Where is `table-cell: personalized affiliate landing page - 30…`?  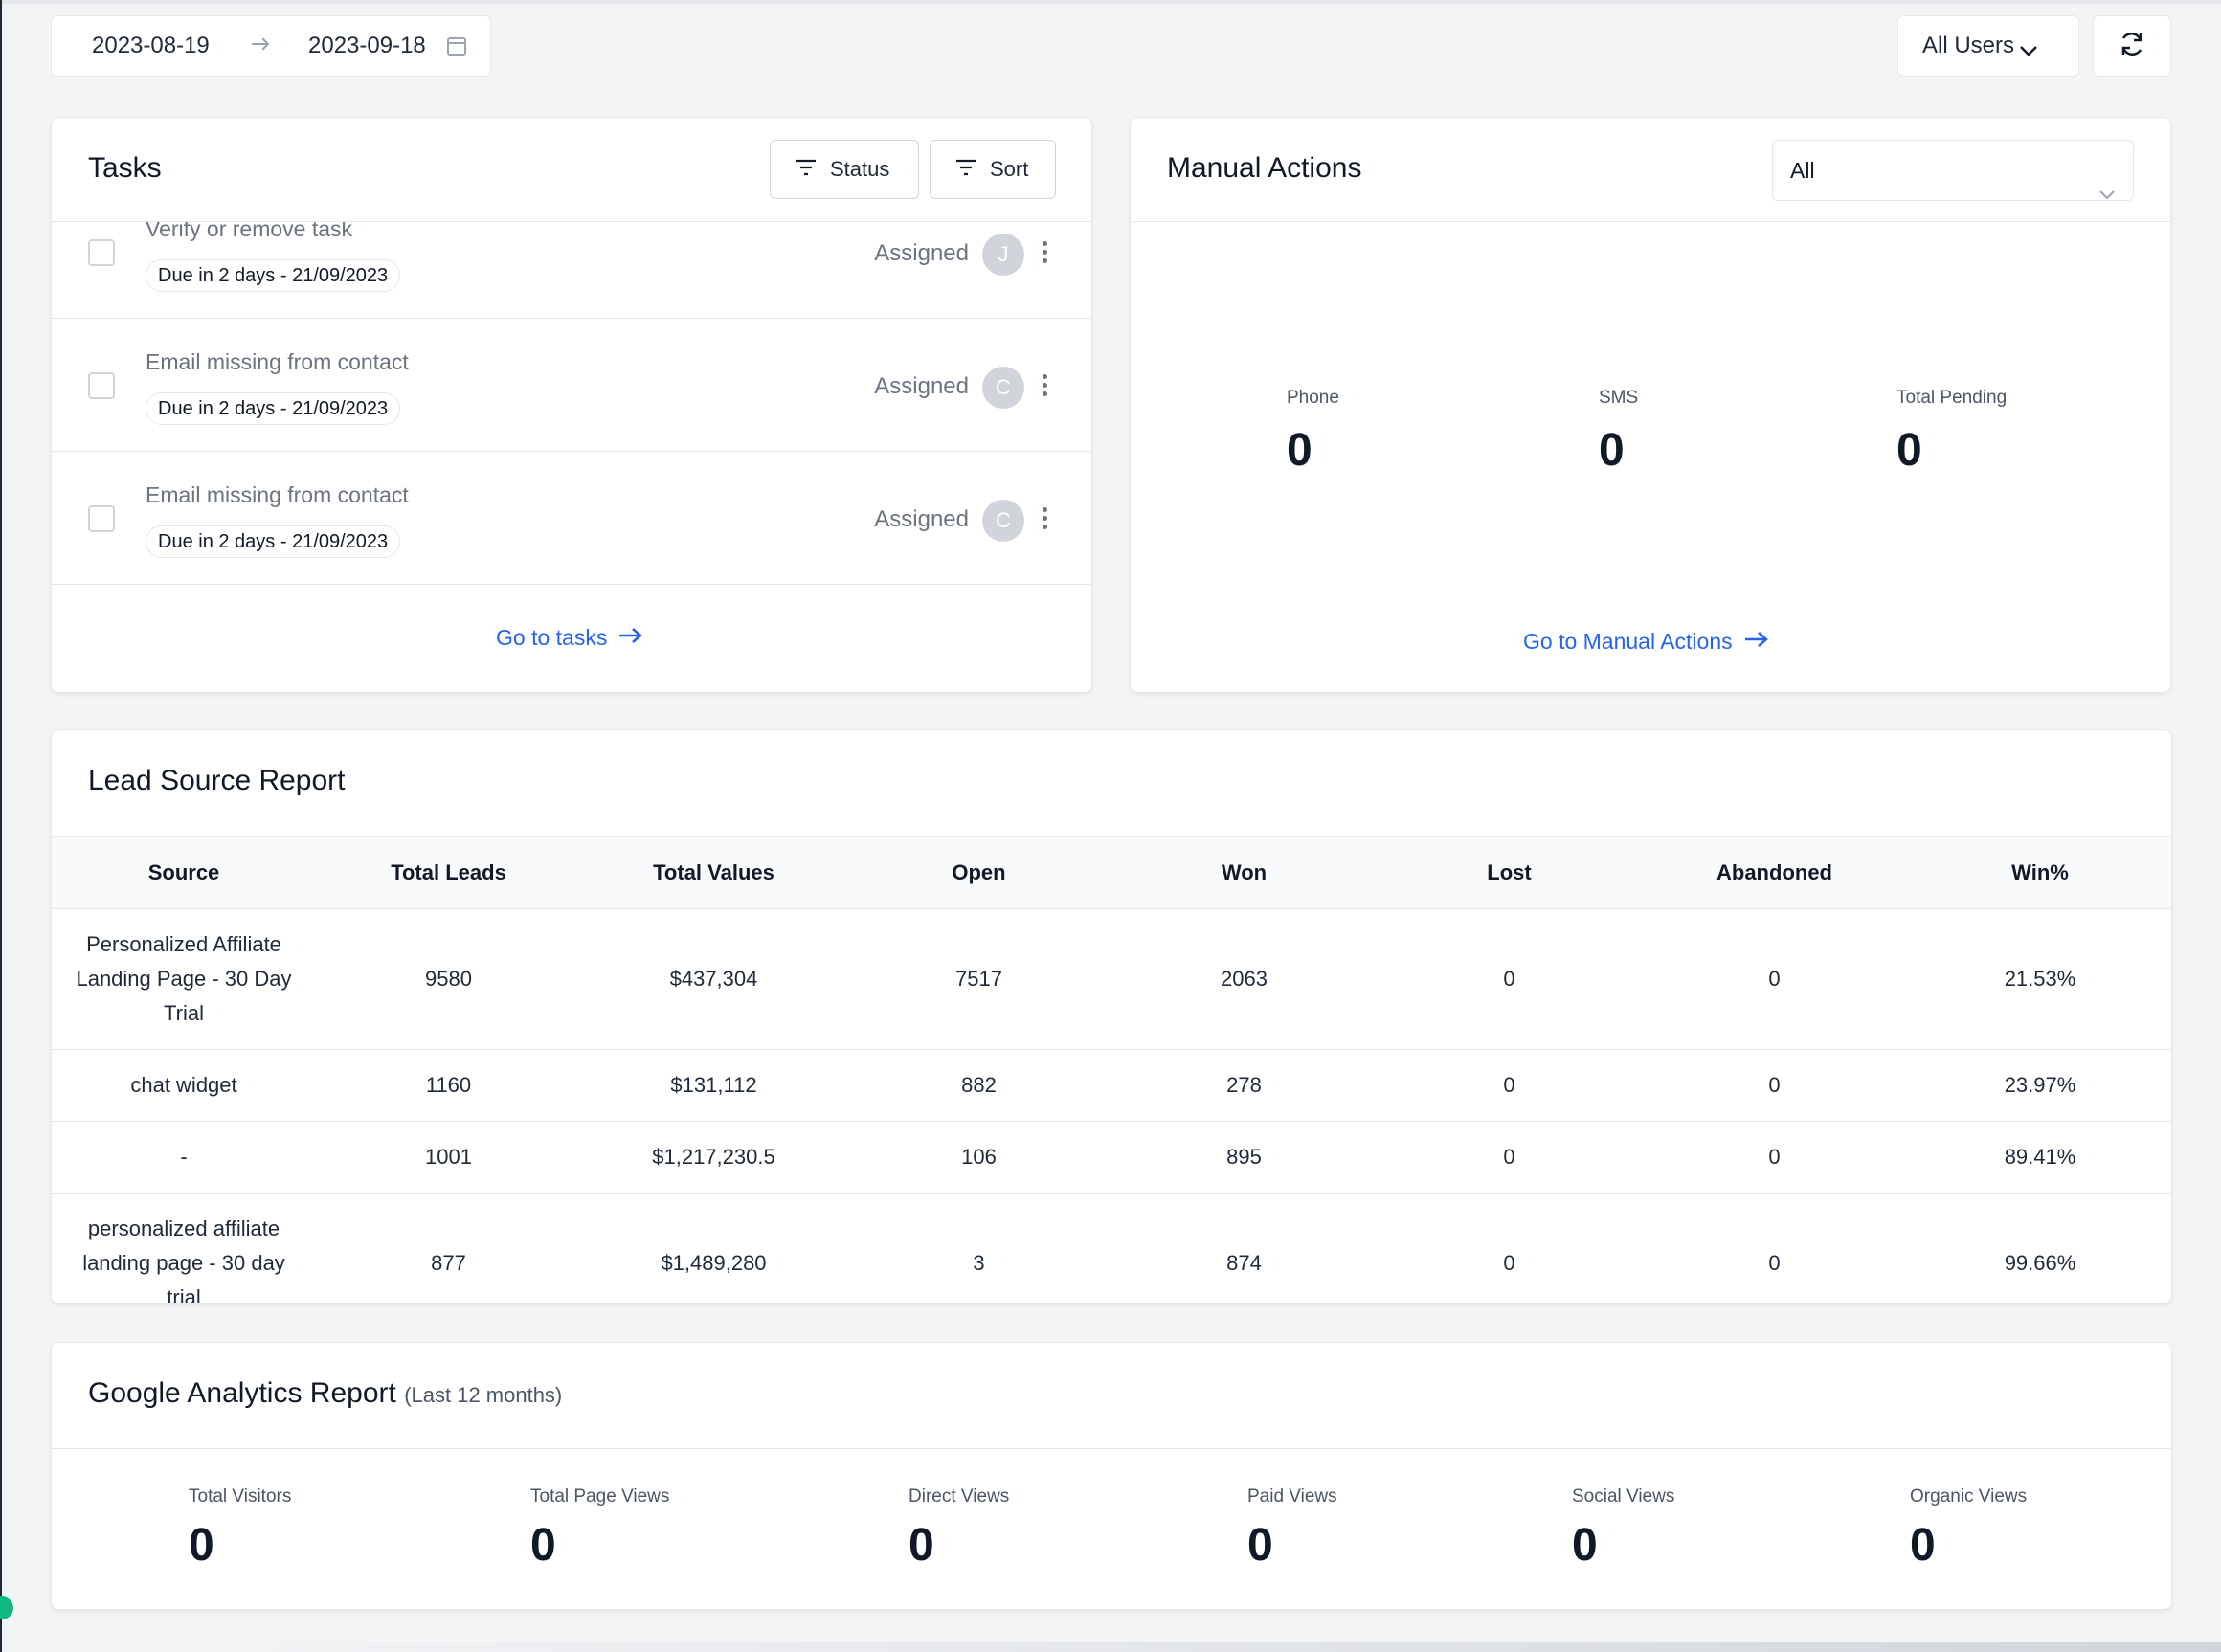 table-cell: personalized affiliate landing page - 30… is located at coordinates (184, 1248).